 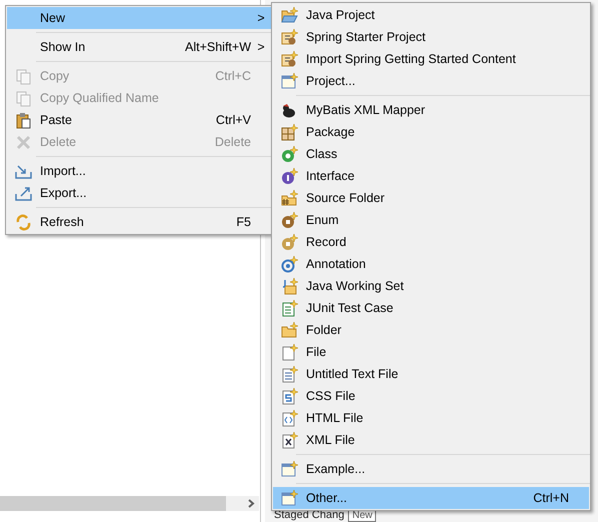 I want to click on menu-item: Java Working Set, so click(x=431, y=286).